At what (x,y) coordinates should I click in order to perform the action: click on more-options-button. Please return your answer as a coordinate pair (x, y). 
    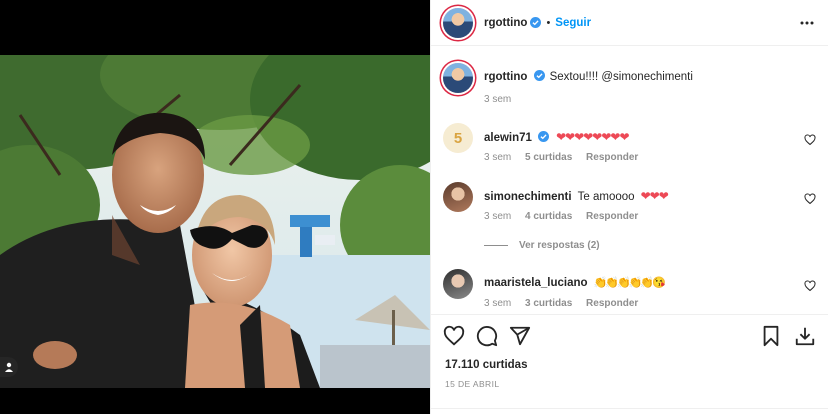
    Looking at the image, I should click on (807, 23).